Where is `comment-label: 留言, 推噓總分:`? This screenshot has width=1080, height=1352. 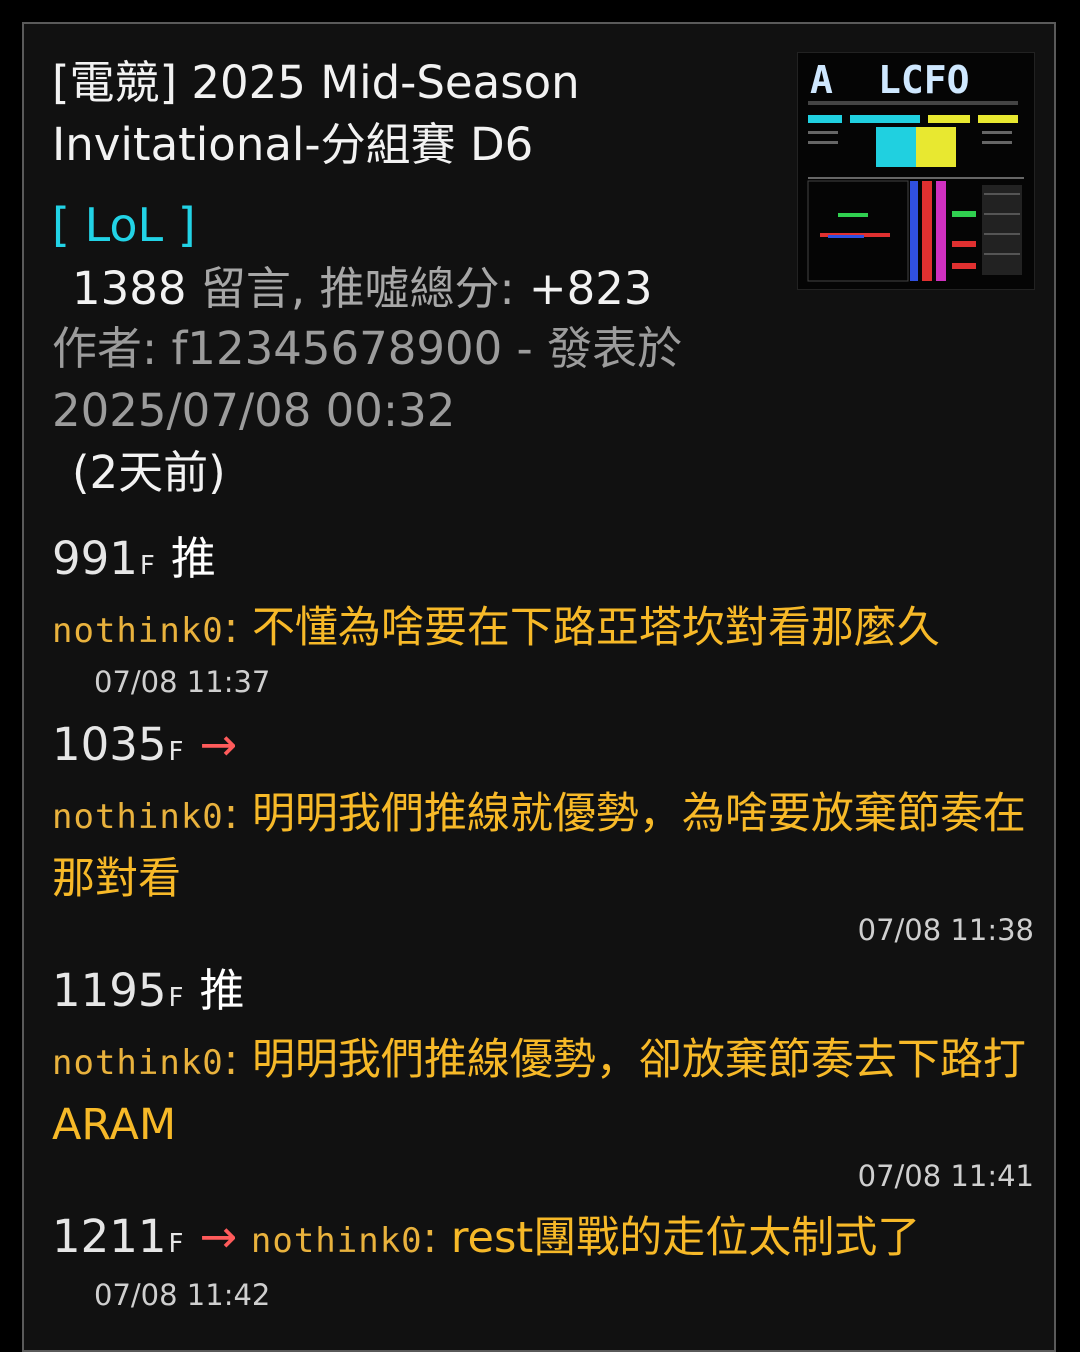
comment-label: 留言, 推噓總分: is located at coordinates (357, 288).